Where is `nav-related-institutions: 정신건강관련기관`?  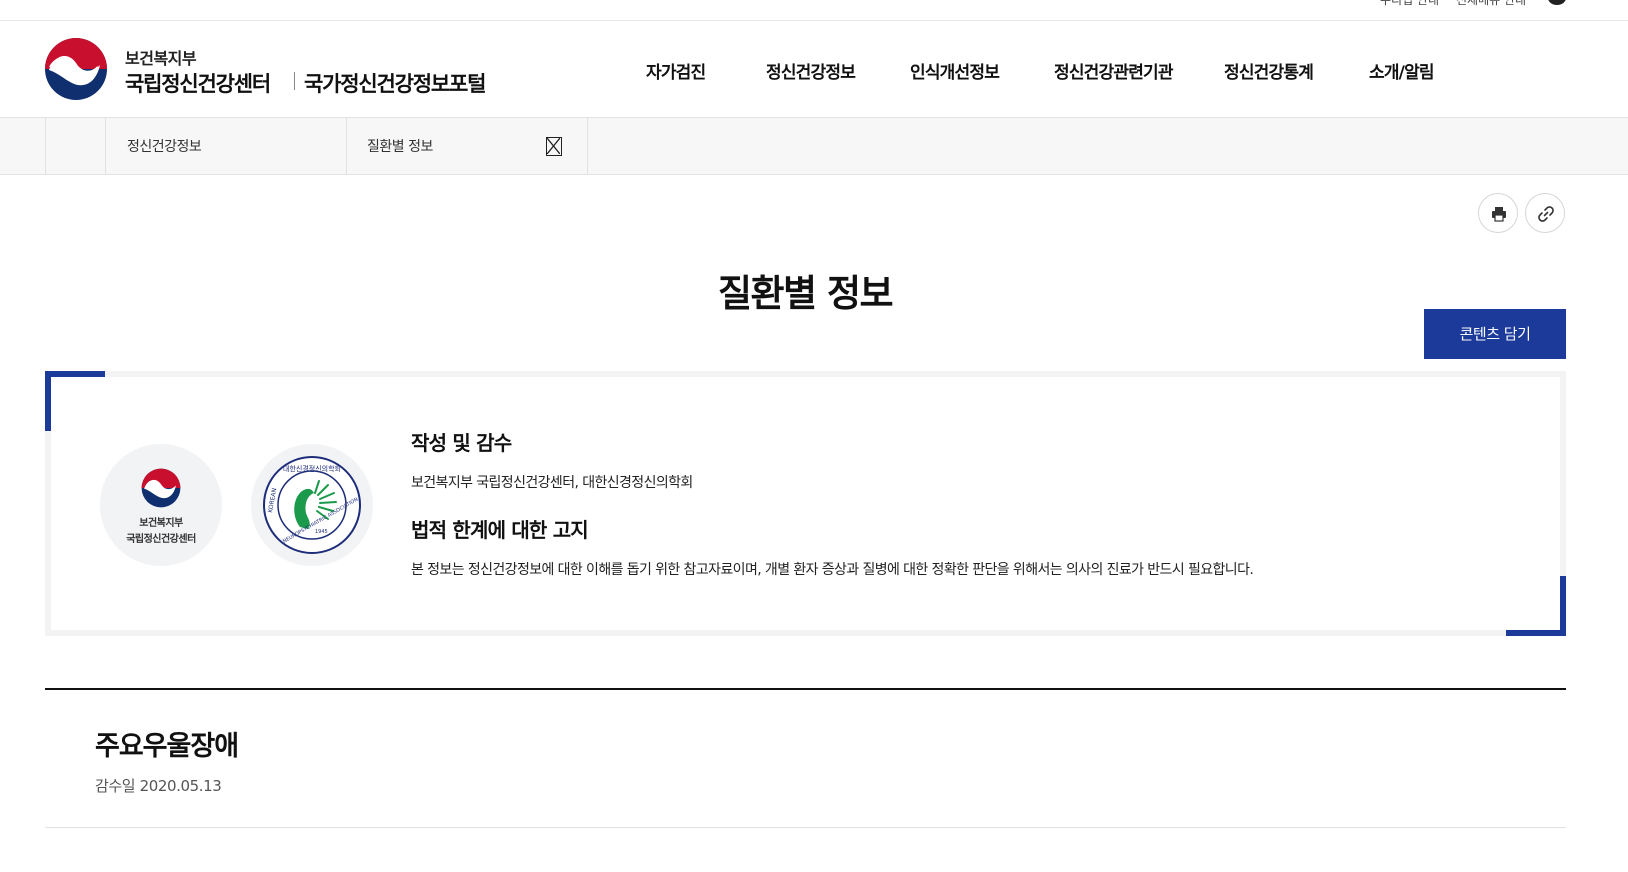 nav-related-institutions: 정신건강관련기관 is located at coordinates (1114, 70).